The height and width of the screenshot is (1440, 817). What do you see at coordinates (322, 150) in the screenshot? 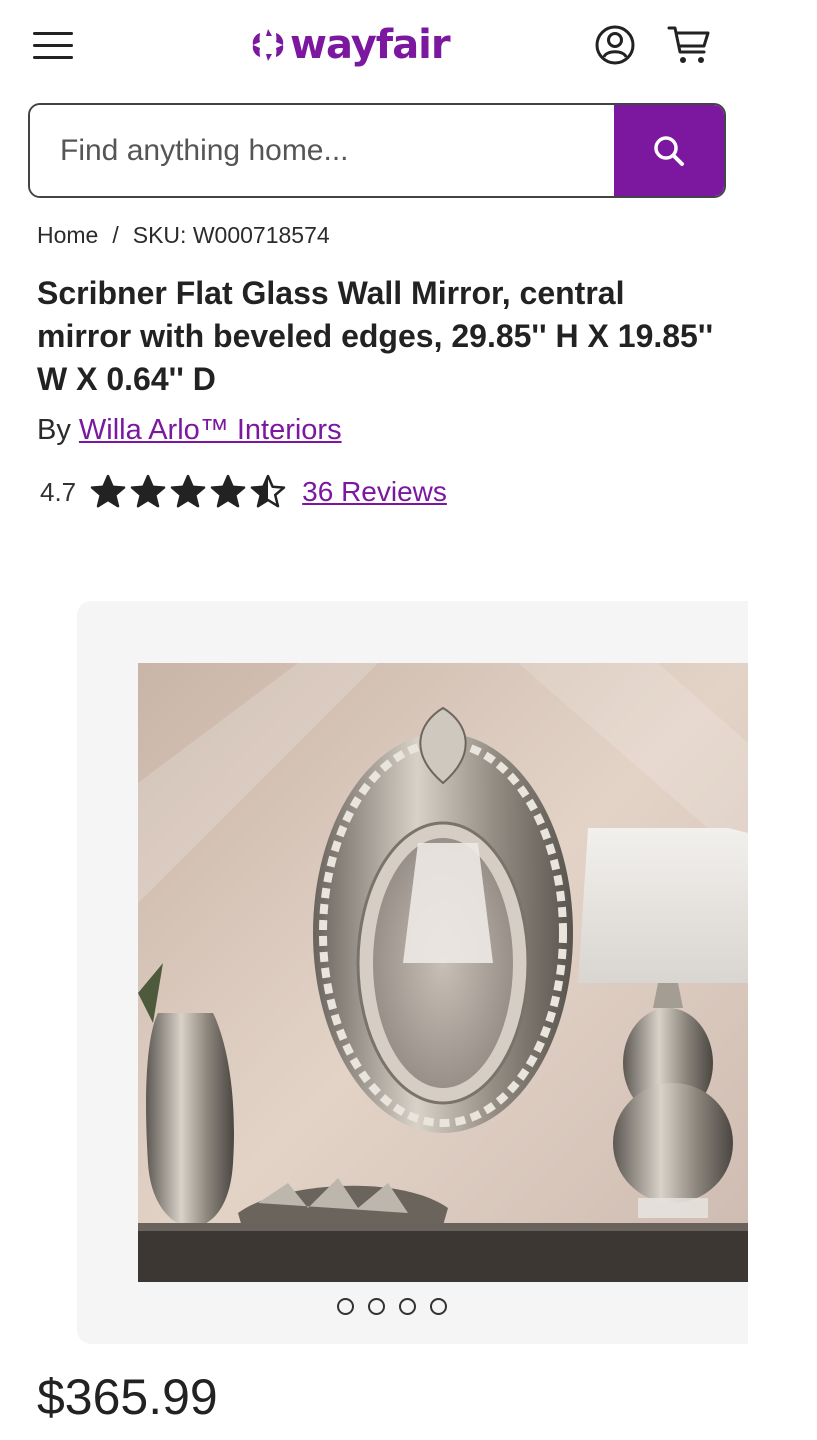
I see `search-input` at bounding box center [322, 150].